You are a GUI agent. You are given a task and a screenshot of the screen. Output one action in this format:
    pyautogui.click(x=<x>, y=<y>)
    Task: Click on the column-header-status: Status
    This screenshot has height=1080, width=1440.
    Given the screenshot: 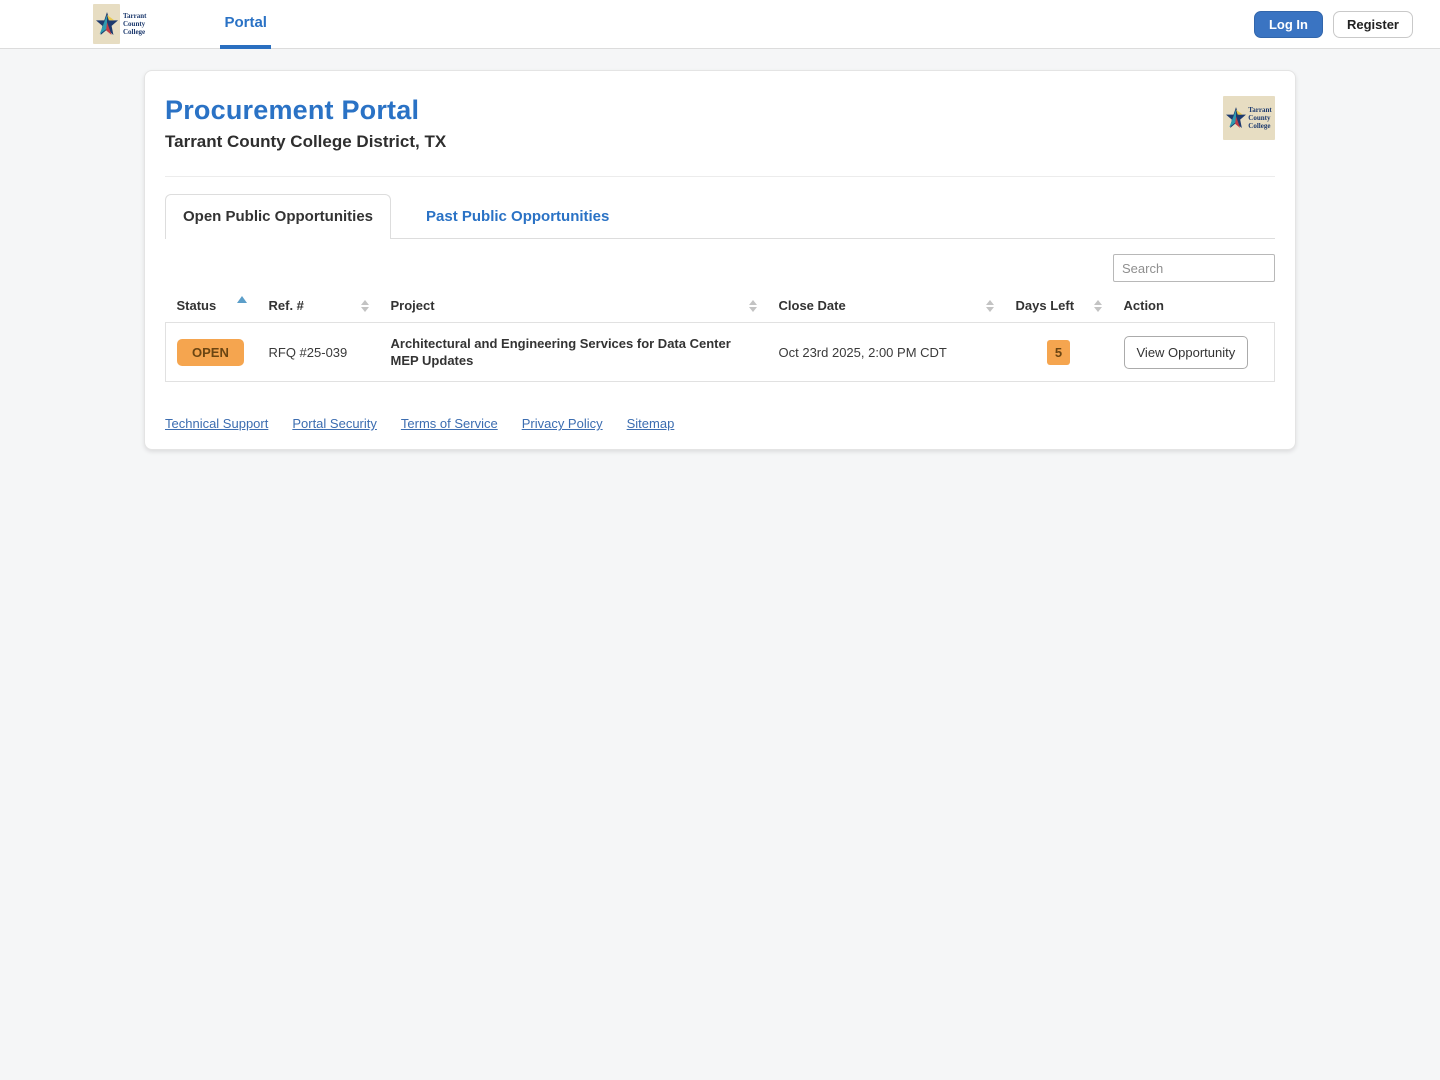 What is the action you would take?
    pyautogui.click(x=212, y=306)
    